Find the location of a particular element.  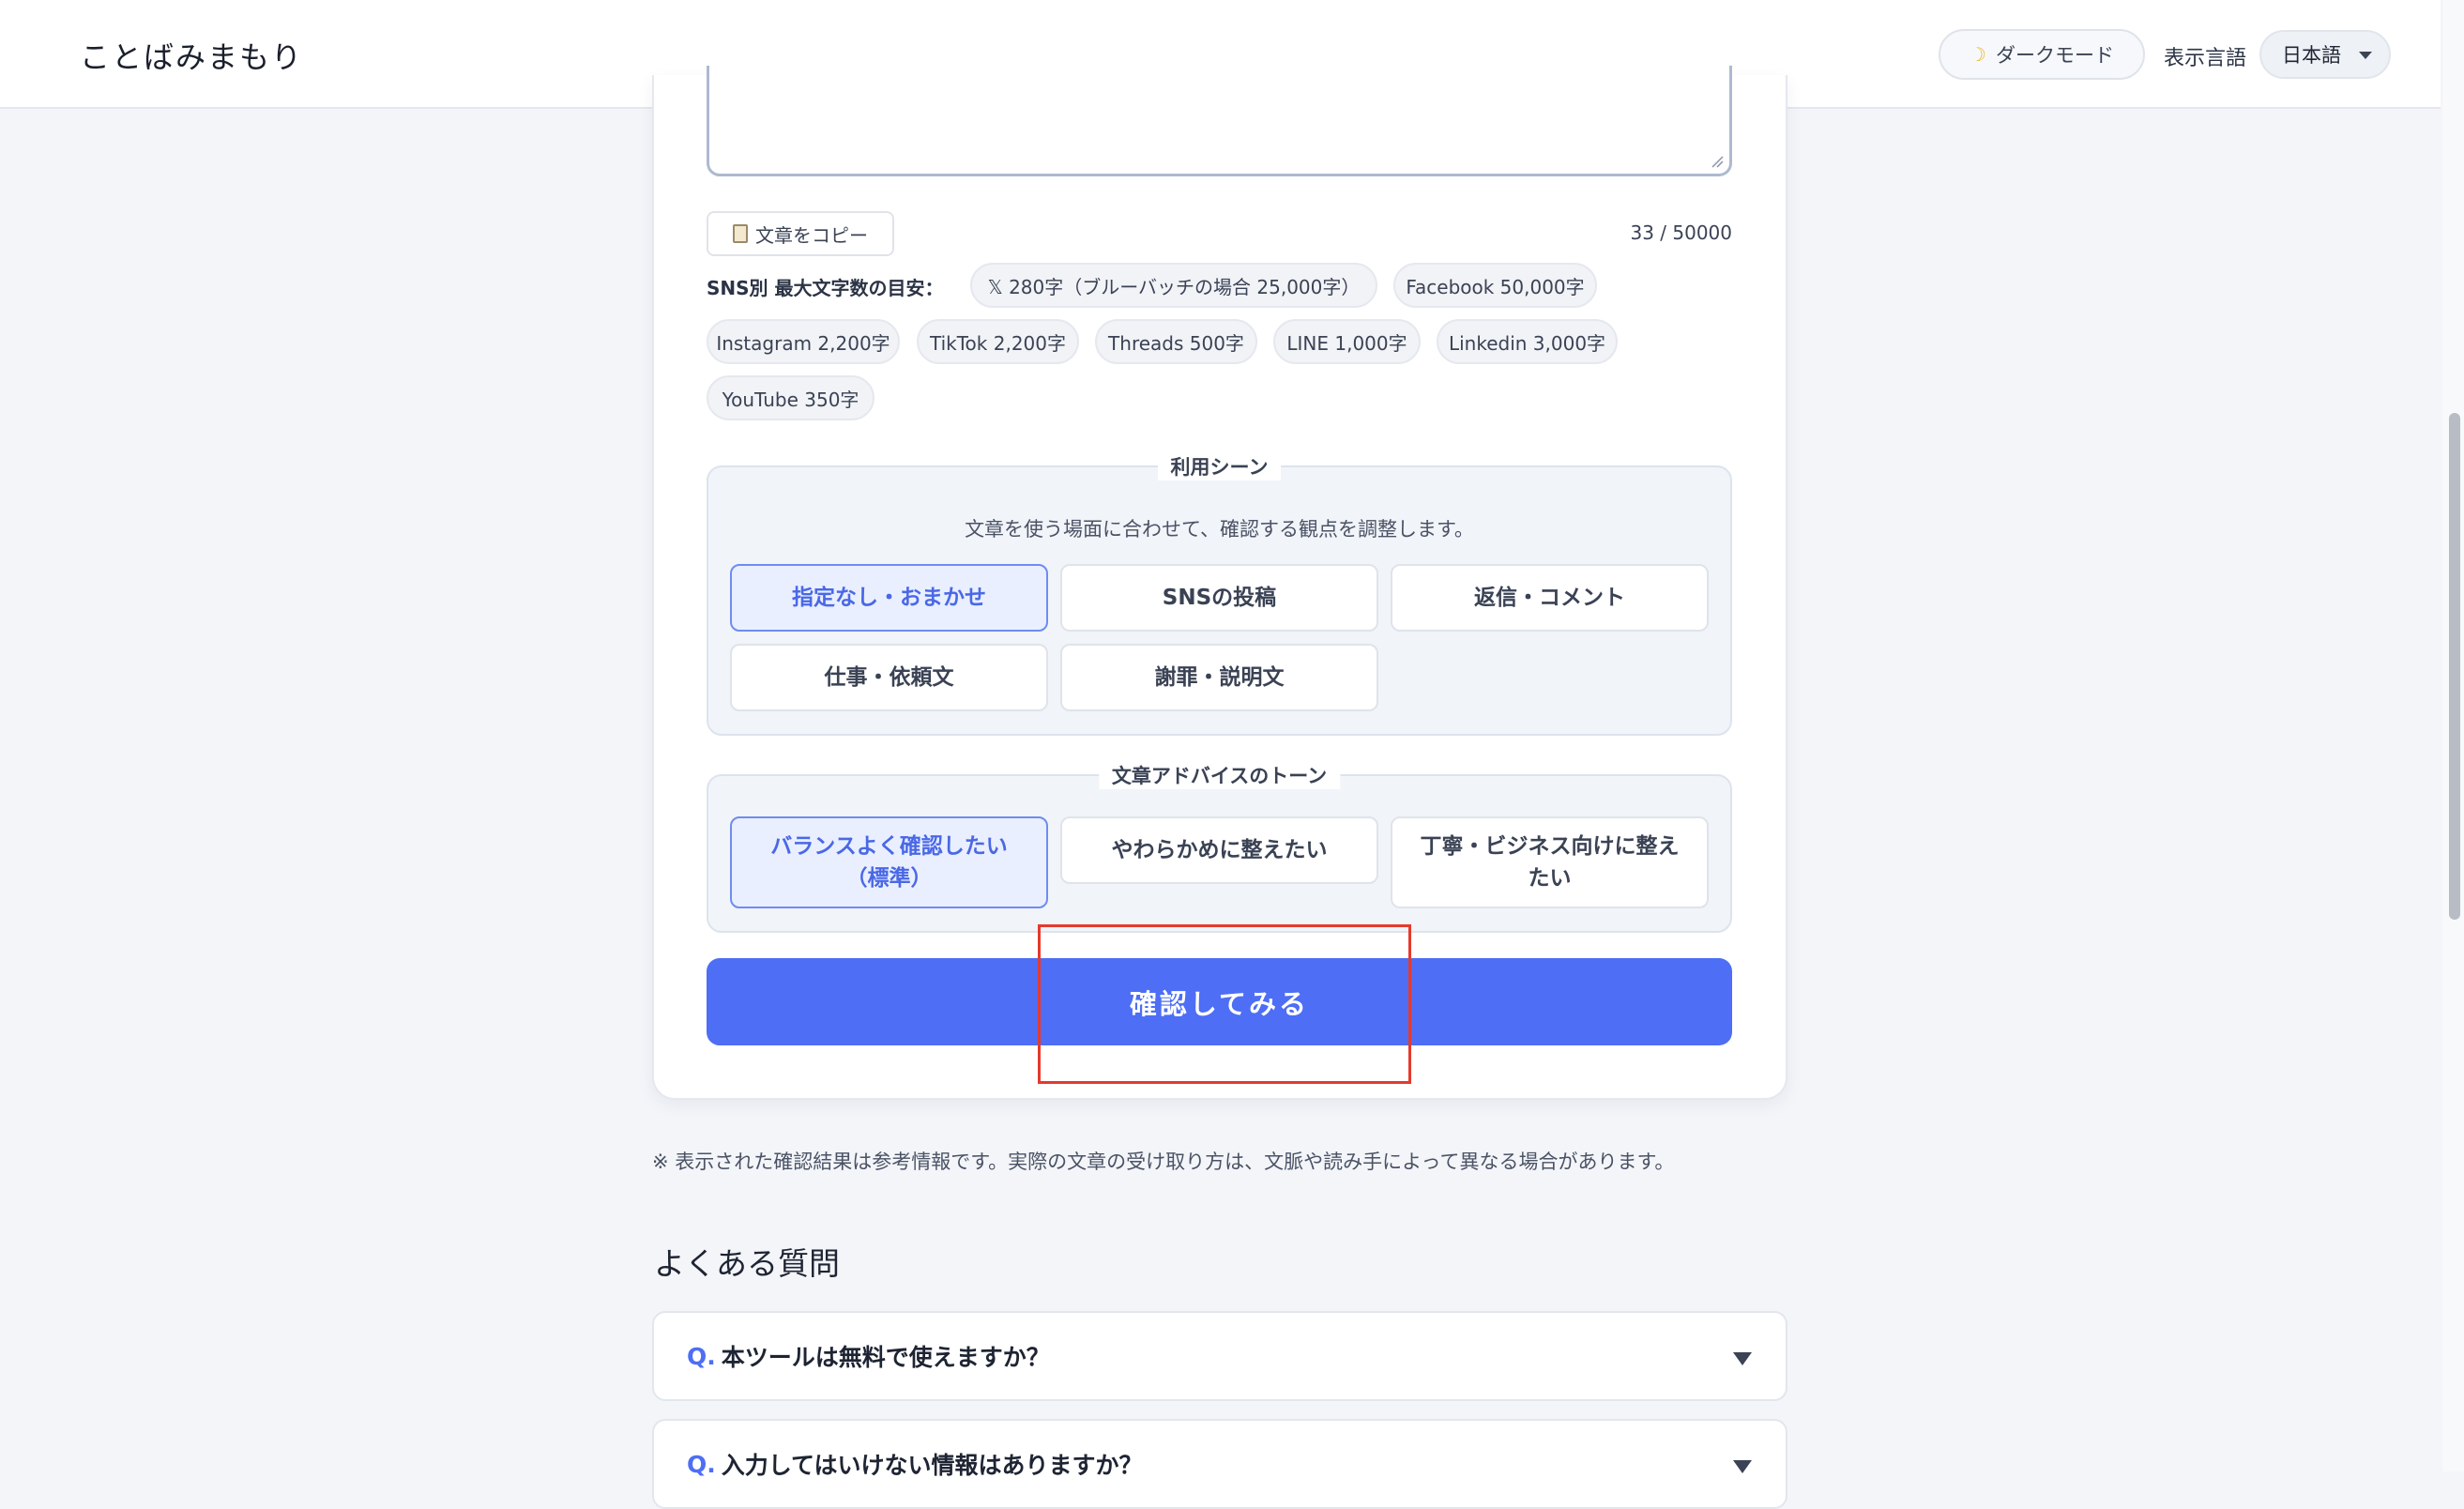

language-select: 日本語 is located at coordinates (2325, 54).